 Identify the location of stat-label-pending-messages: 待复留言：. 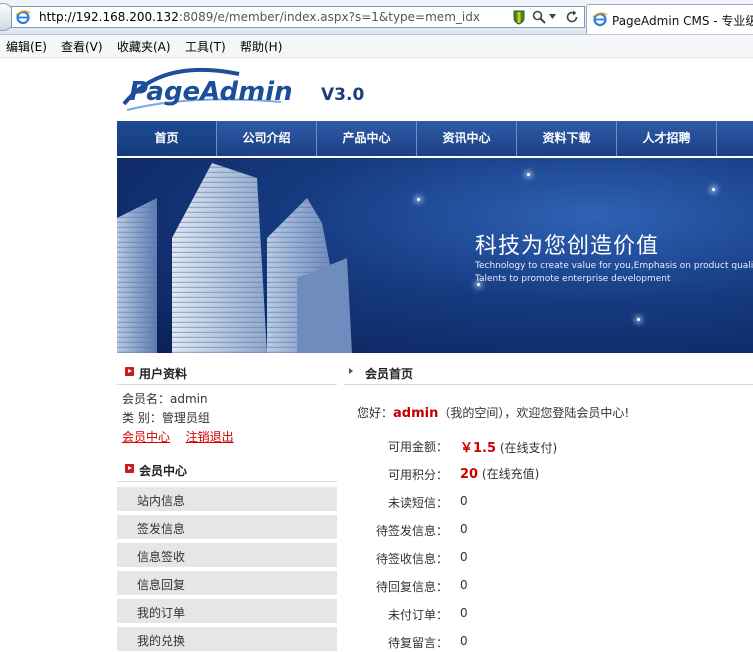
(417, 643).